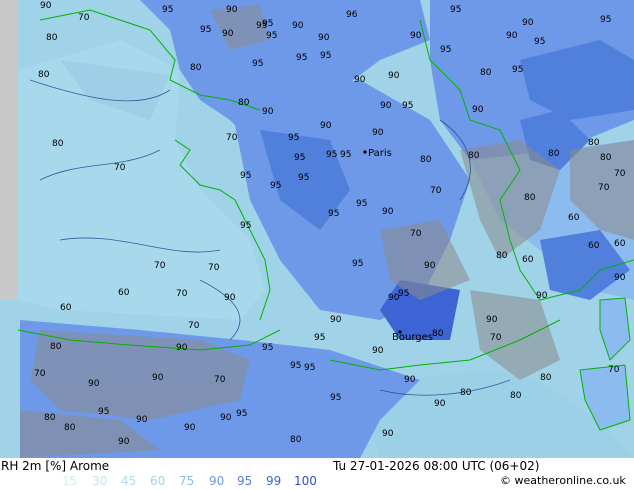 Image resolution: width=634 pixels, height=490 pixels. Describe the element at coordinates (245, 481) in the screenshot. I see `legend-item: 95` at that location.